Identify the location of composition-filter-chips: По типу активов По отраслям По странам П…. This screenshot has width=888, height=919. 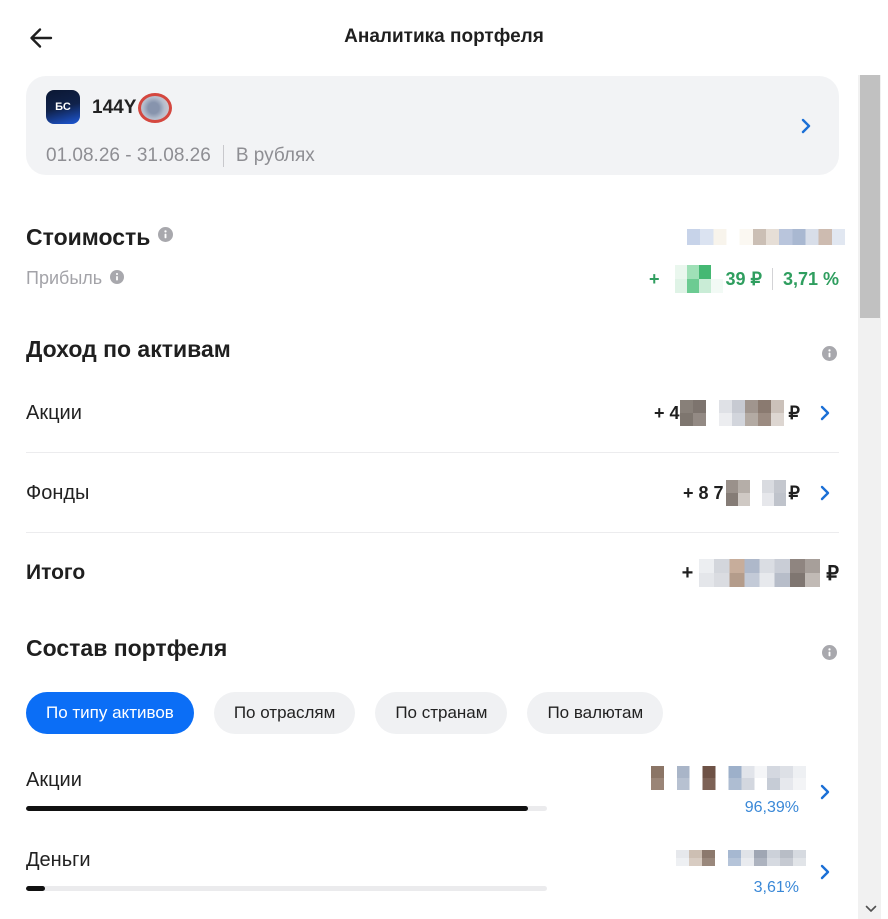
(345, 713).